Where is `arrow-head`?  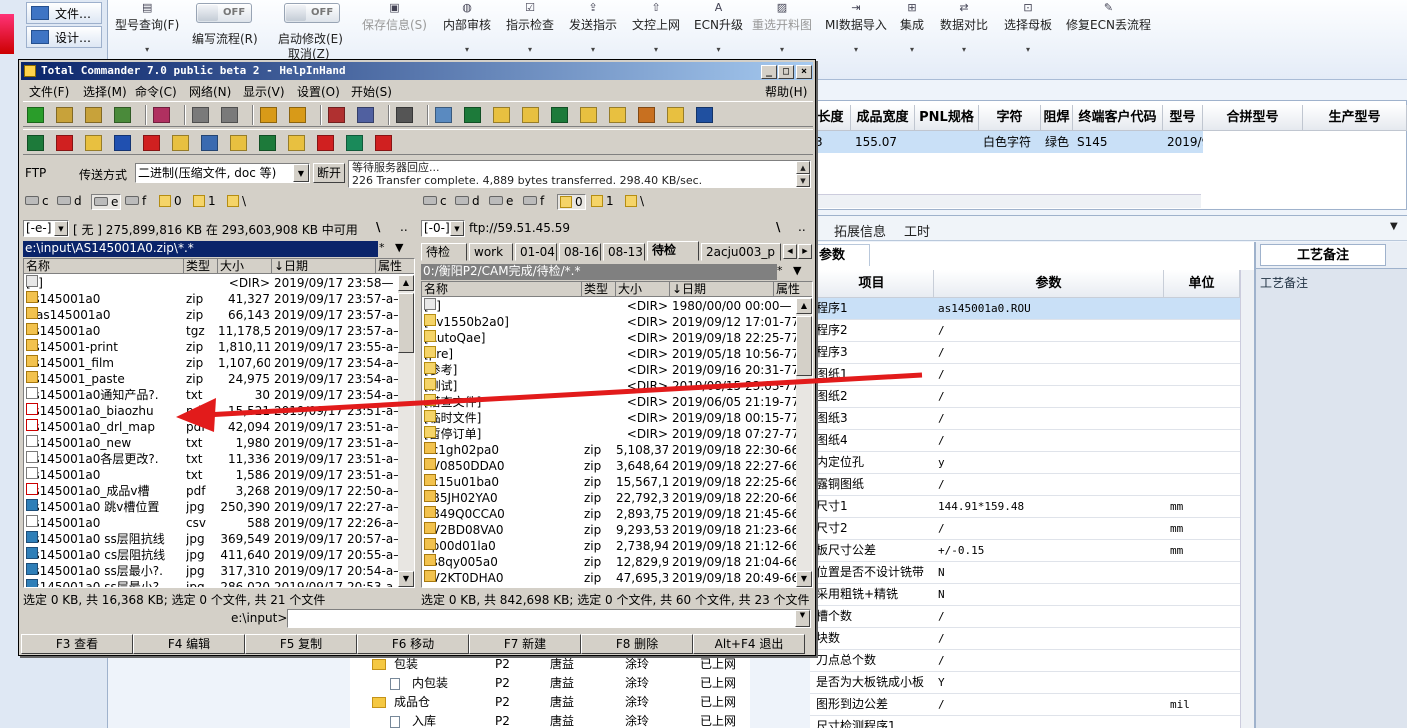
arrow-head is located at coordinates (196, 415).